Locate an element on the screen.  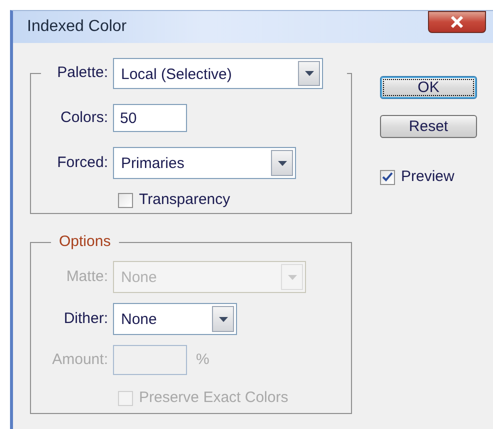
dropdown: Primaries is located at coordinates (204, 163).